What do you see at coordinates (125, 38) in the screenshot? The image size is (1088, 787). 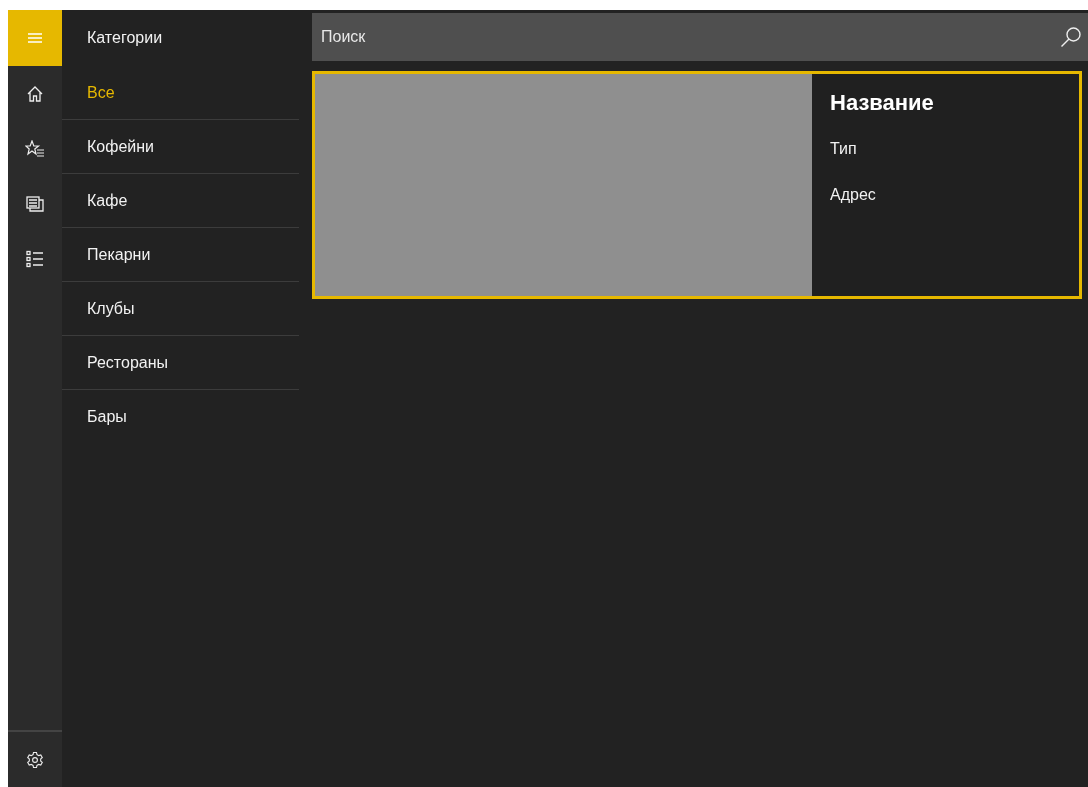 I see `categories-title: Категории` at bounding box center [125, 38].